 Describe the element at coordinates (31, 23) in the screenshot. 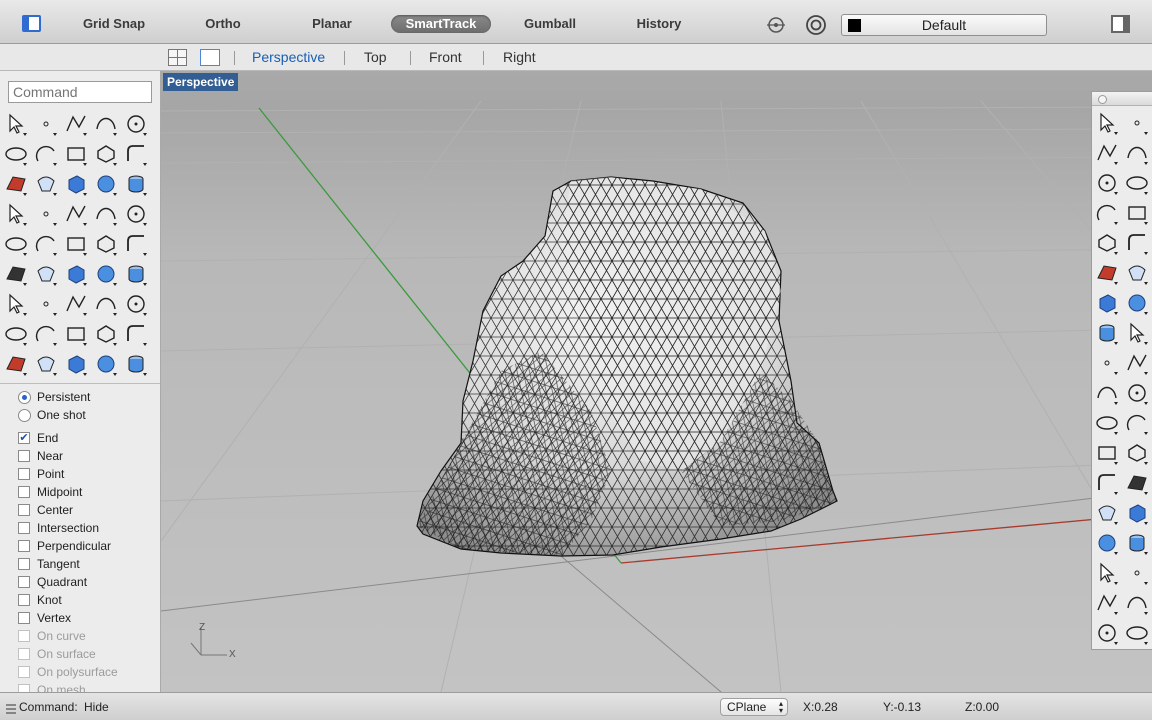

I see `sidebar-toggle-icon` at that location.